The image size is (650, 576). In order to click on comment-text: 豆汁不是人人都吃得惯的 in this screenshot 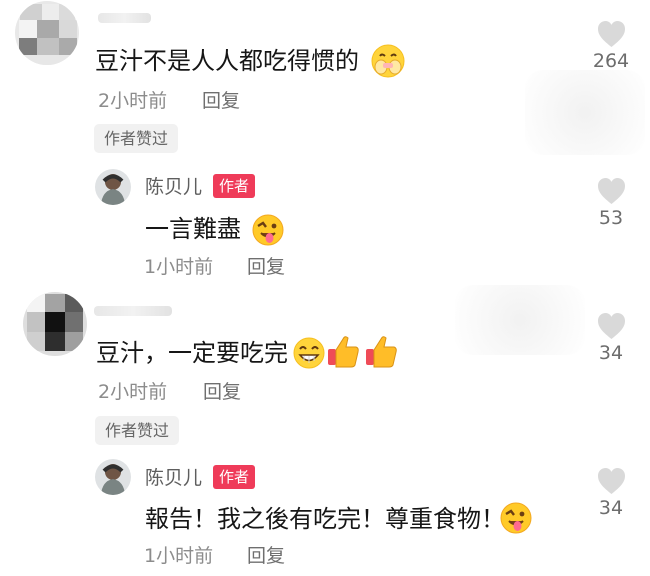, I will do `click(227, 61)`.